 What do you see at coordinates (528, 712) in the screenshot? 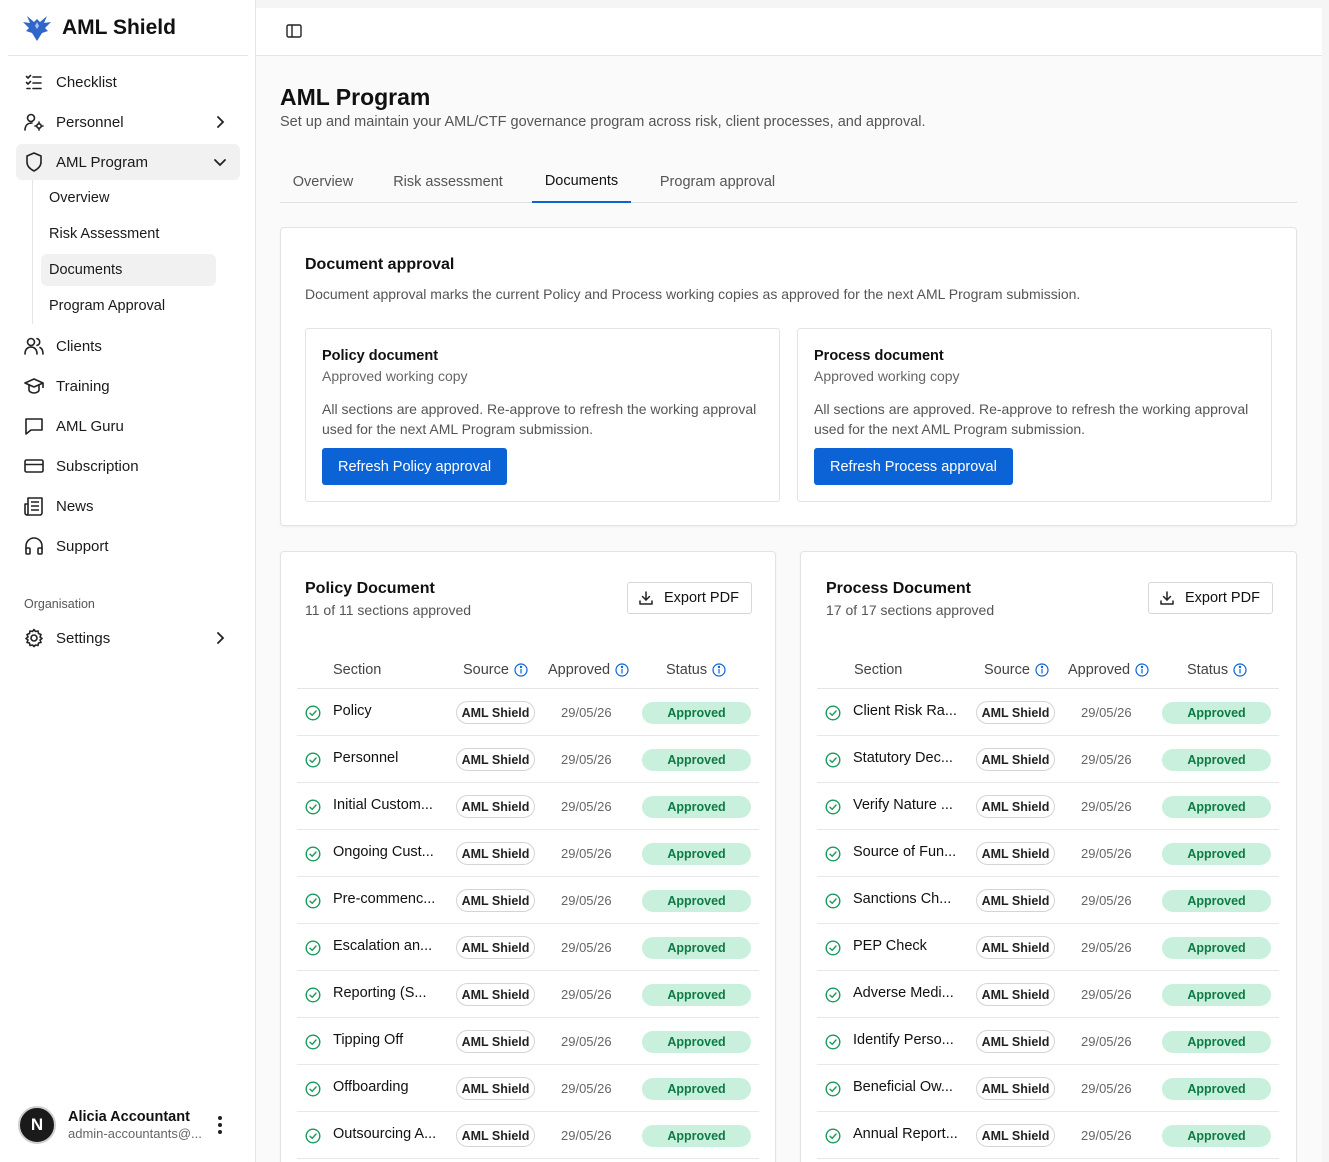
I see `table-row: Policy AML Shield 29/05/26 Approved` at bounding box center [528, 712].